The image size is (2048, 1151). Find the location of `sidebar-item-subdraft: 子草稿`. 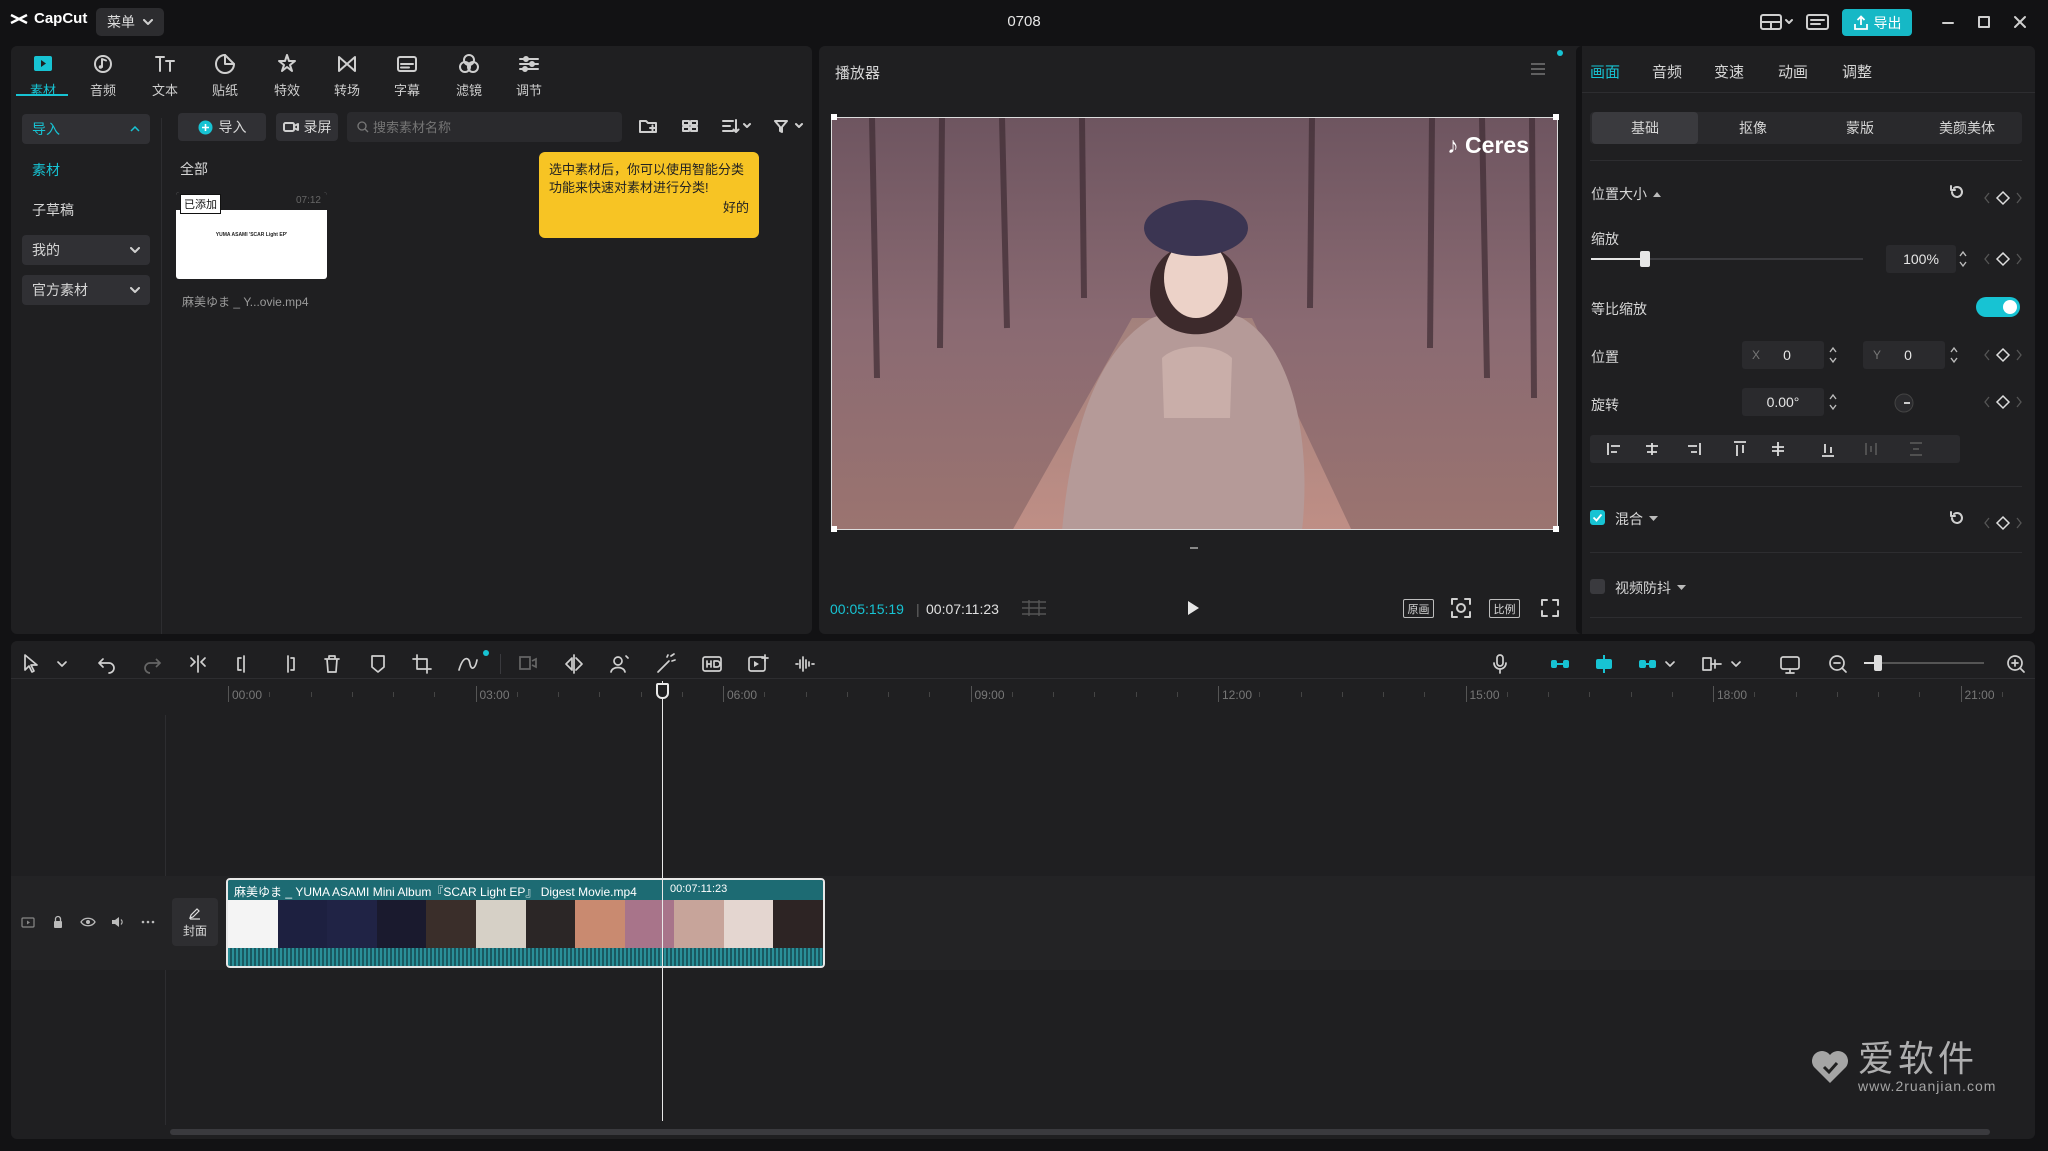

sidebar-item-subdraft: 子草稿 is located at coordinates (86, 210).